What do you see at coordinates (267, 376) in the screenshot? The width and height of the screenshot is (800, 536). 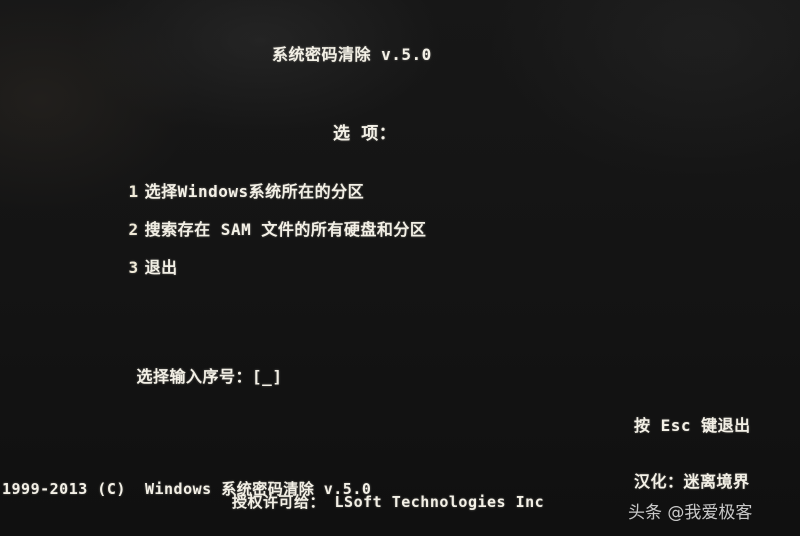 I see `selection-input: [_]` at bounding box center [267, 376].